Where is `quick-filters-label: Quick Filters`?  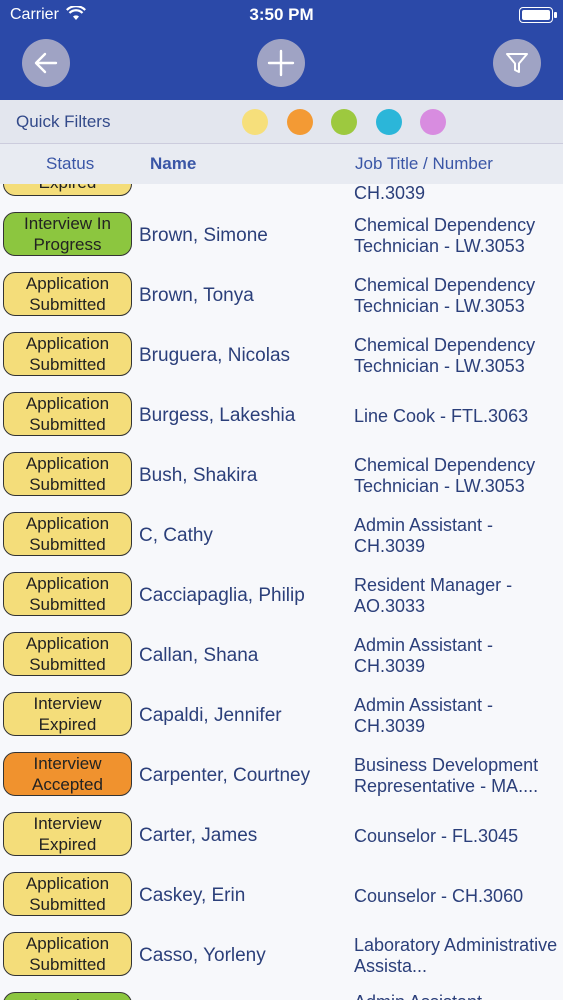
quick-filters-label: Quick Filters is located at coordinates (63, 121).